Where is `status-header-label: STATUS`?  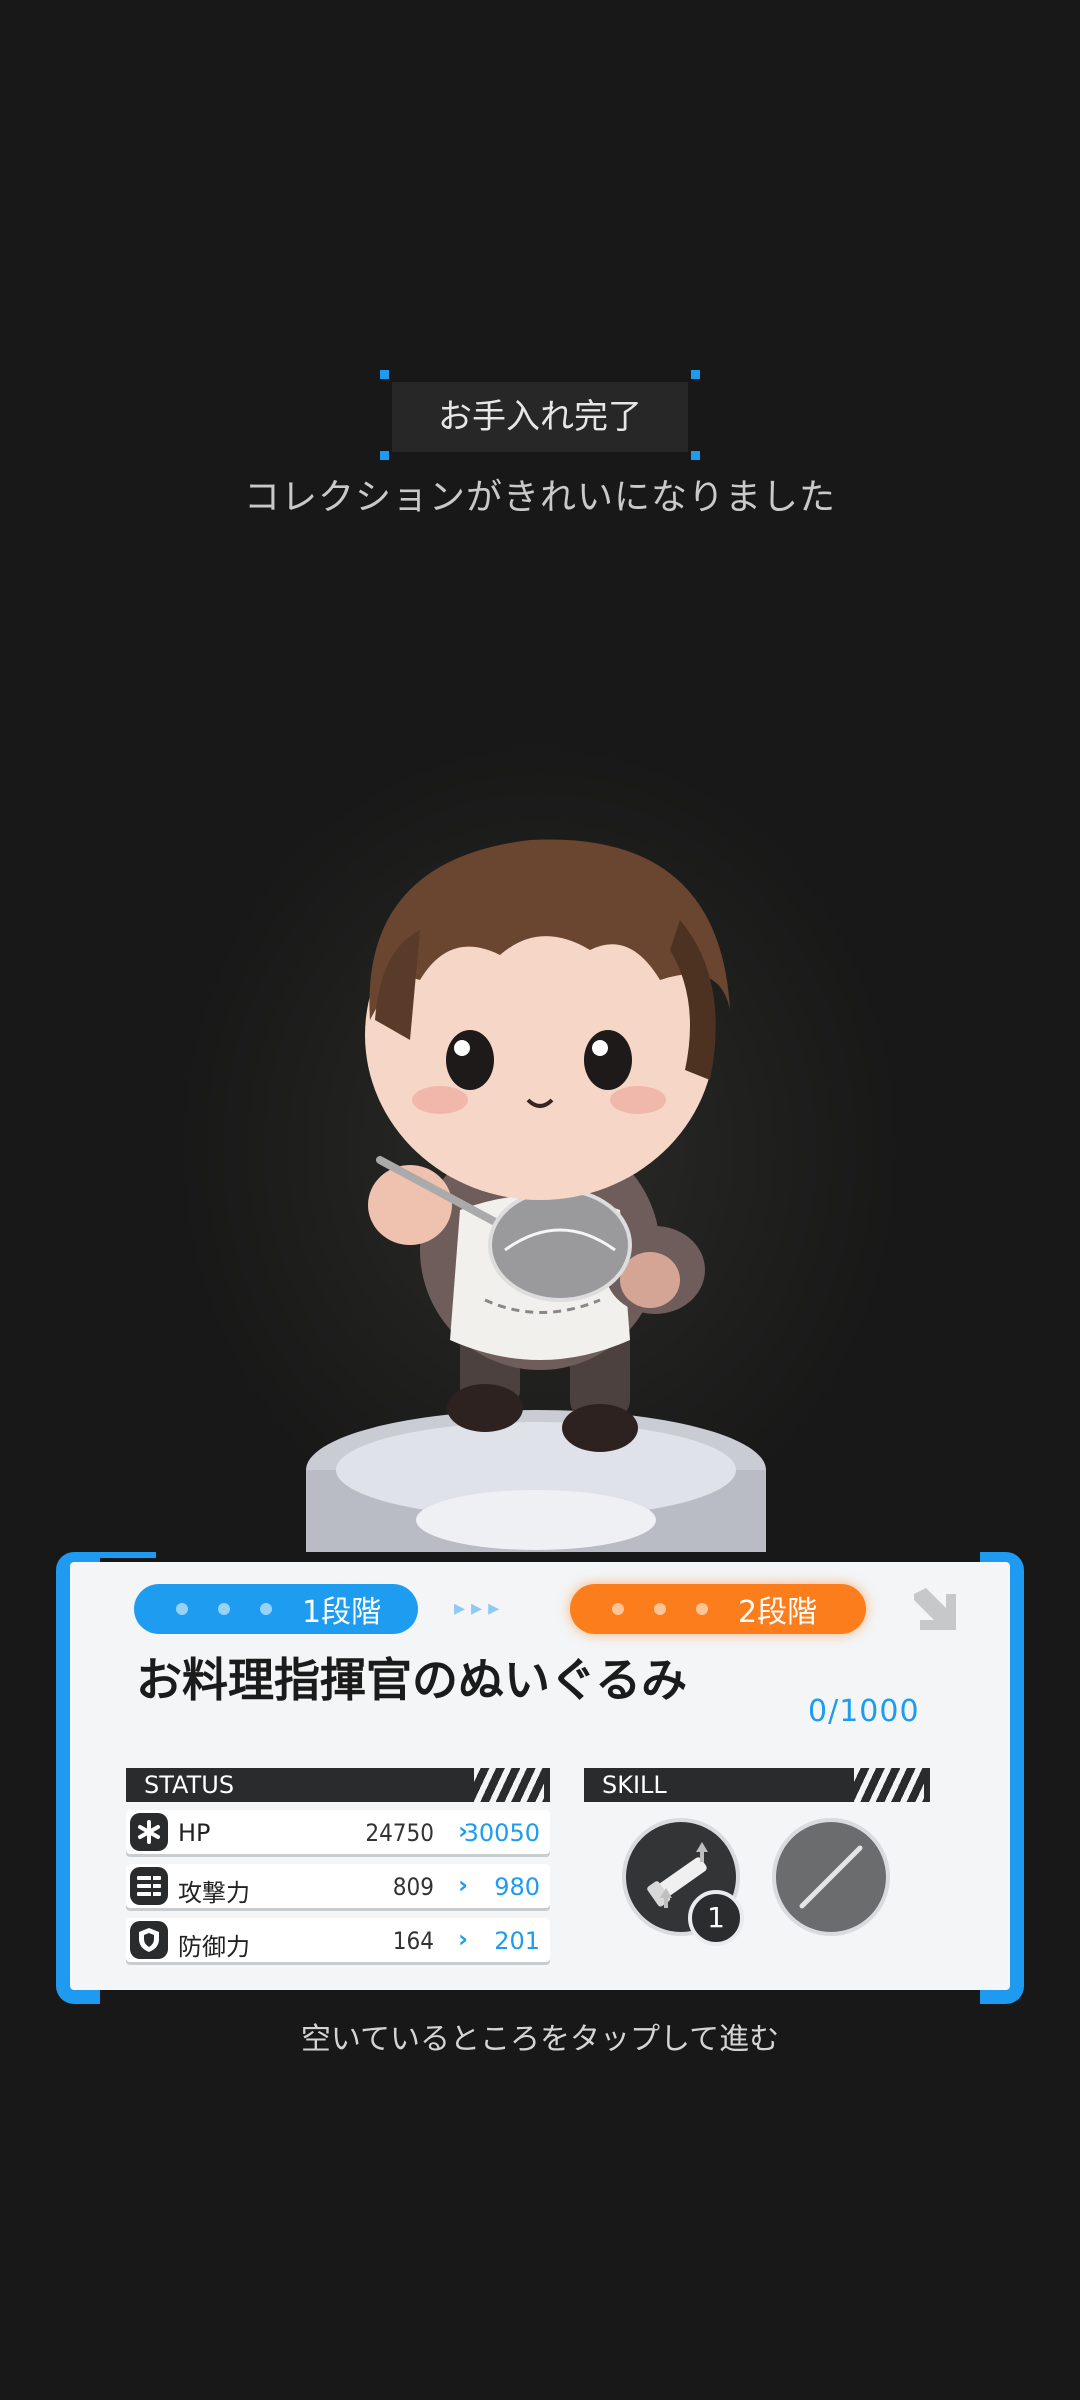 status-header-label: STATUS is located at coordinates (189, 1785).